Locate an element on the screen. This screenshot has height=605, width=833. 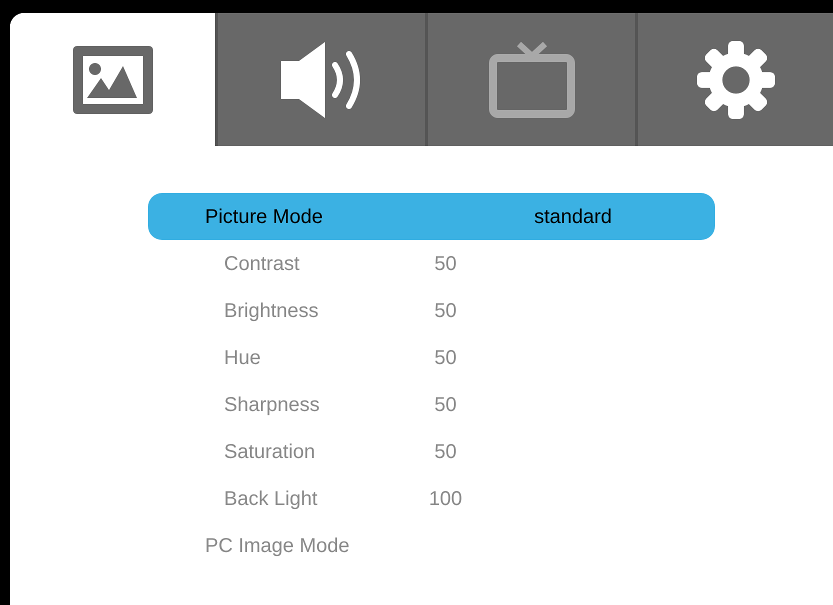
item-label: Brightness is located at coordinates (271, 311).